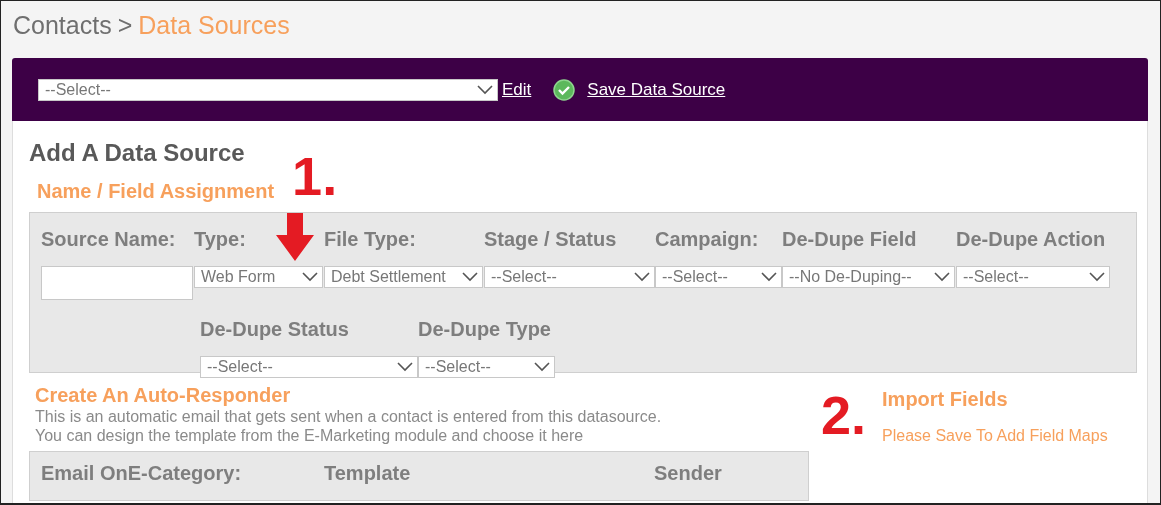  What do you see at coordinates (550, 240) in the screenshot?
I see `field-label: Stage / Status` at bounding box center [550, 240].